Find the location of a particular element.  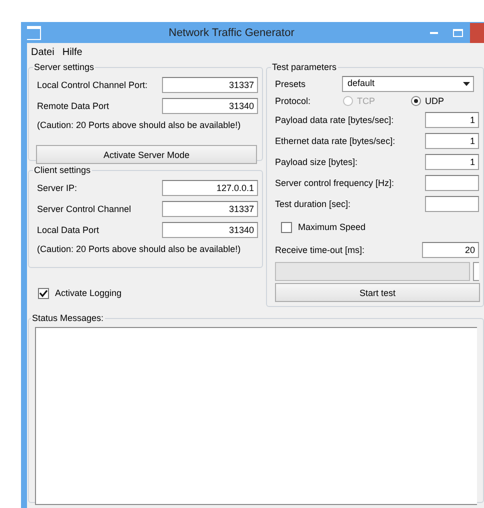

field-label: Server IP: is located at coordinates (57, 187).